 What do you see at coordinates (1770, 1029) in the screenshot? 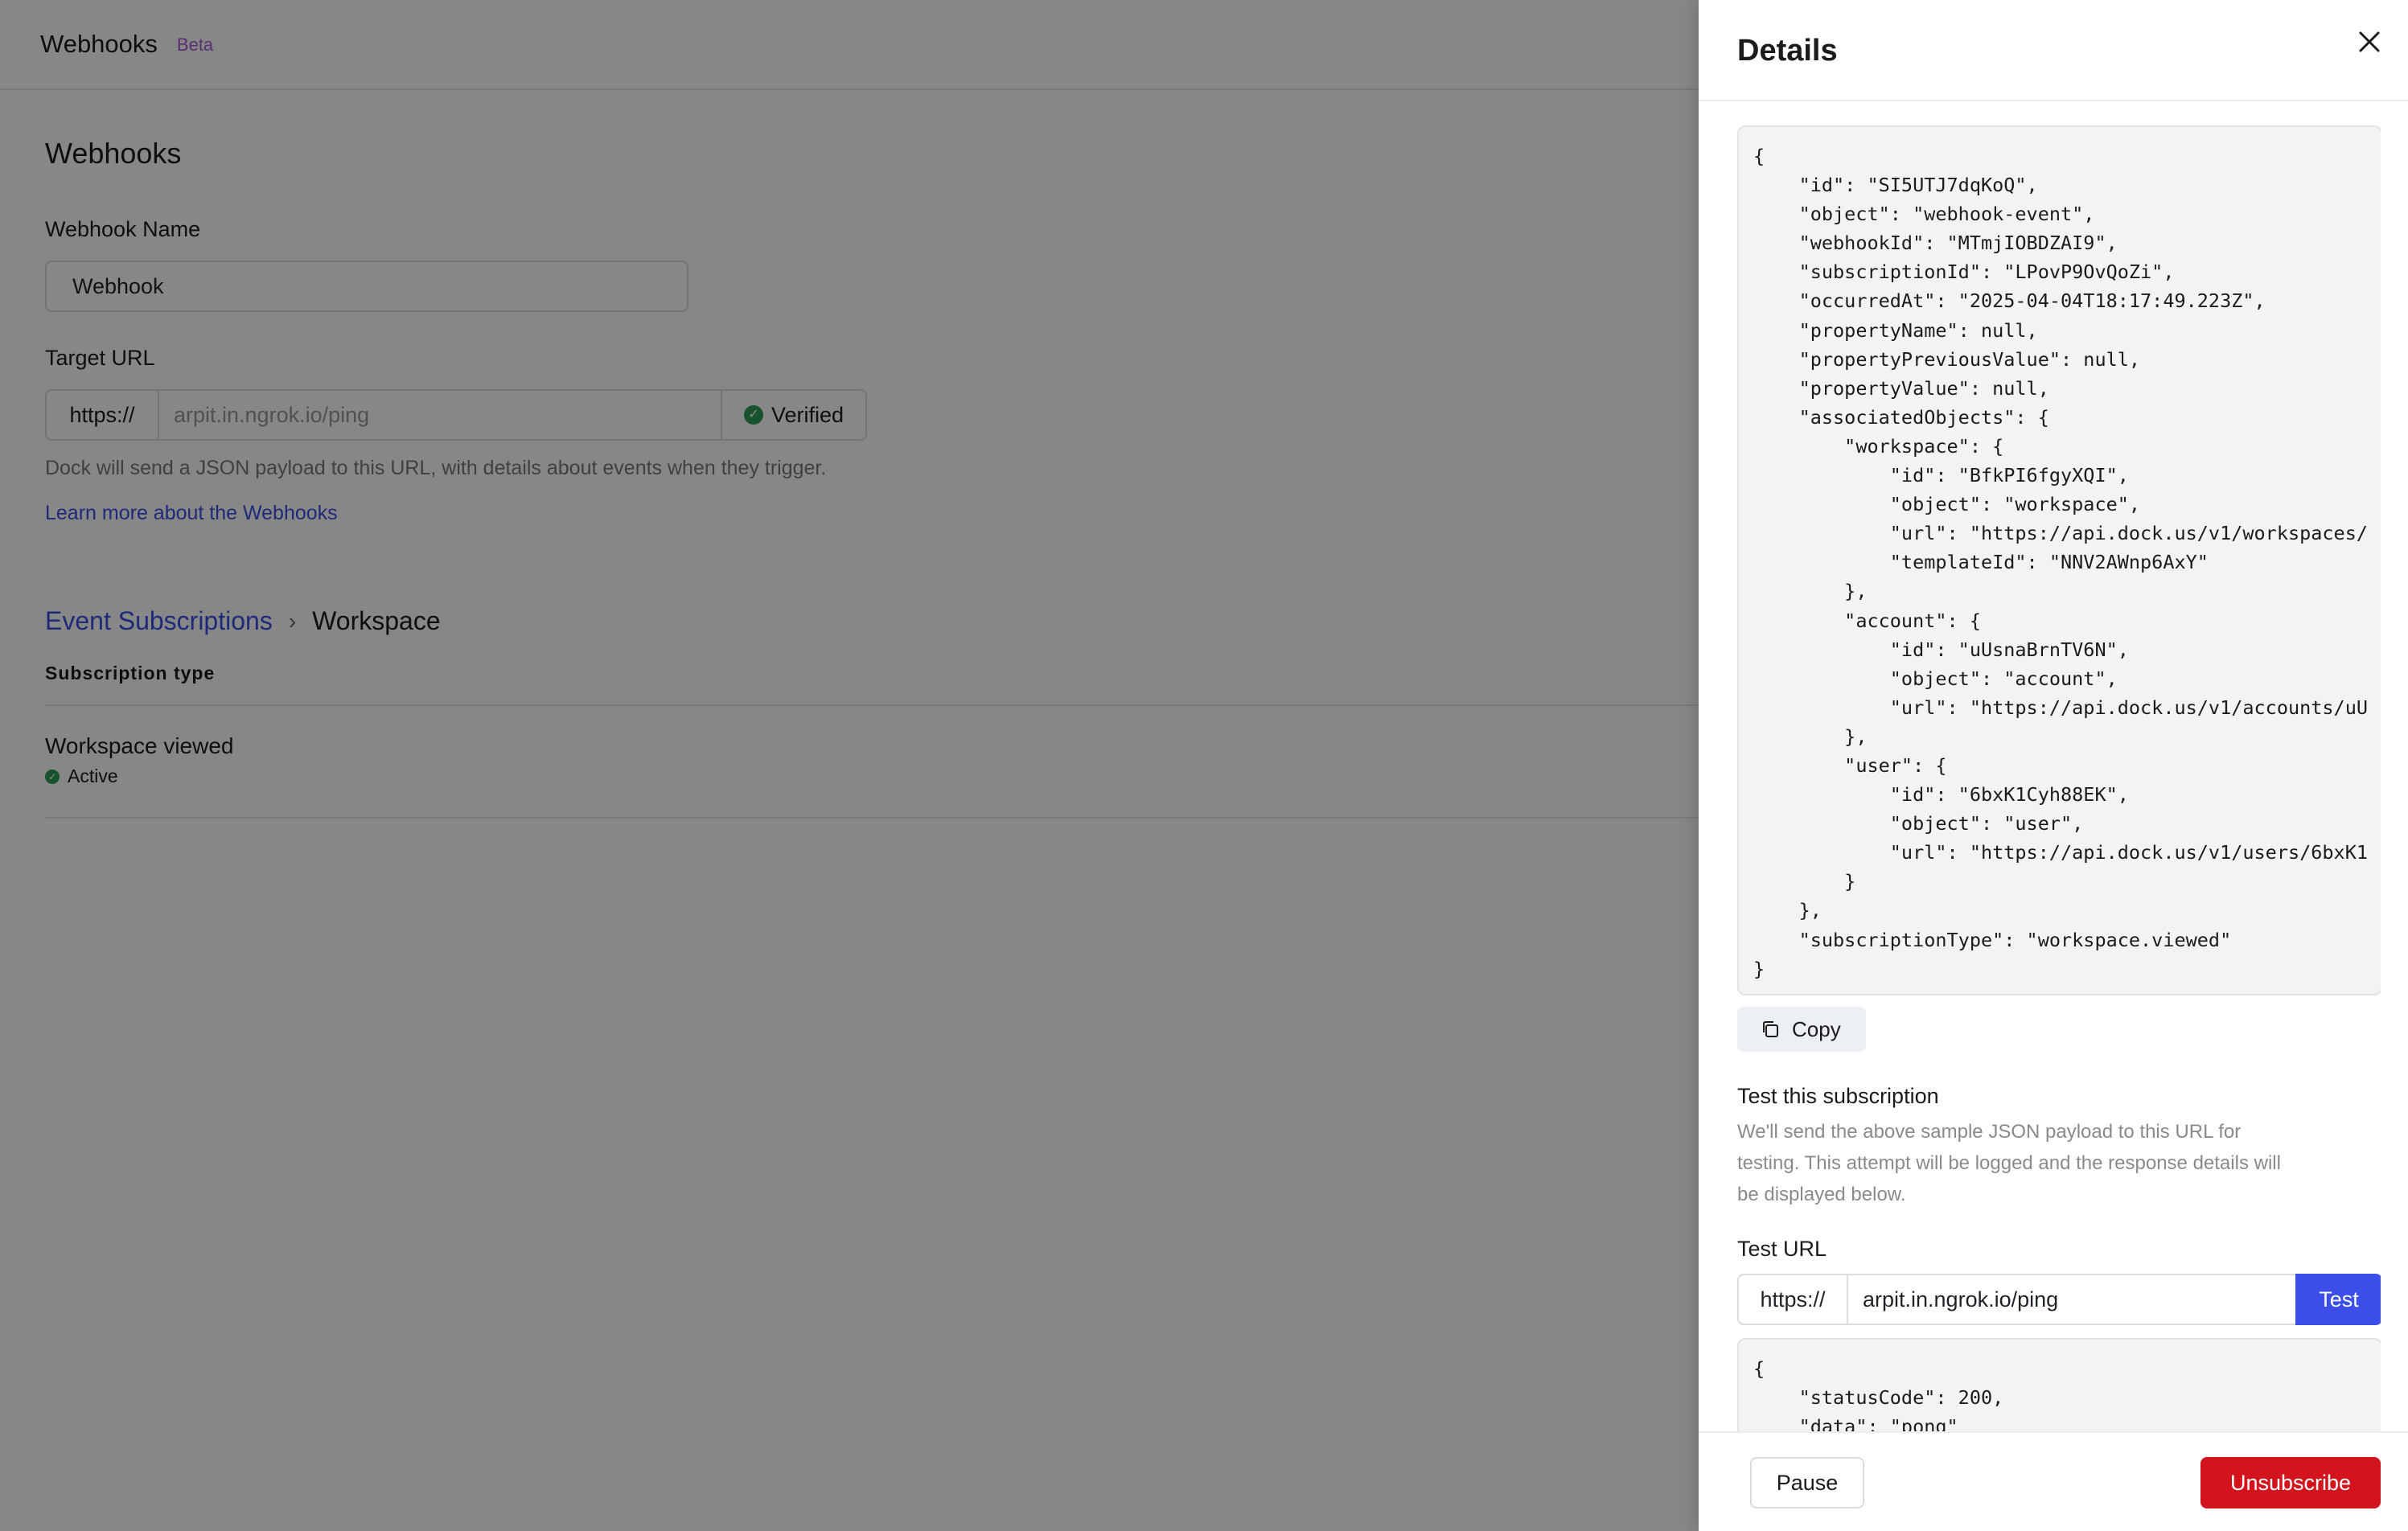
I see `copy-icon` at bounding box center [1770, 1029].